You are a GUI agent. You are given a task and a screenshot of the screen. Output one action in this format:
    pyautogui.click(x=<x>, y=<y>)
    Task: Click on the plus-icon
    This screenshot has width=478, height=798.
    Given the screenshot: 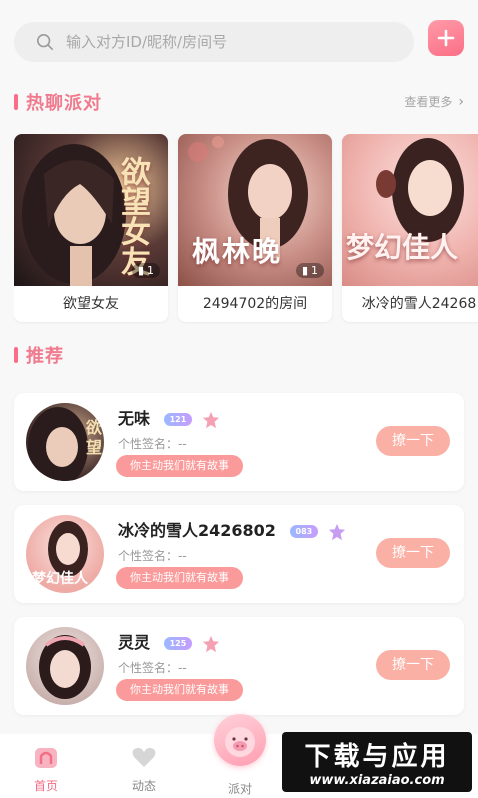 What is the action you would take?
    pyautogui.click(x=446, y=38)
    